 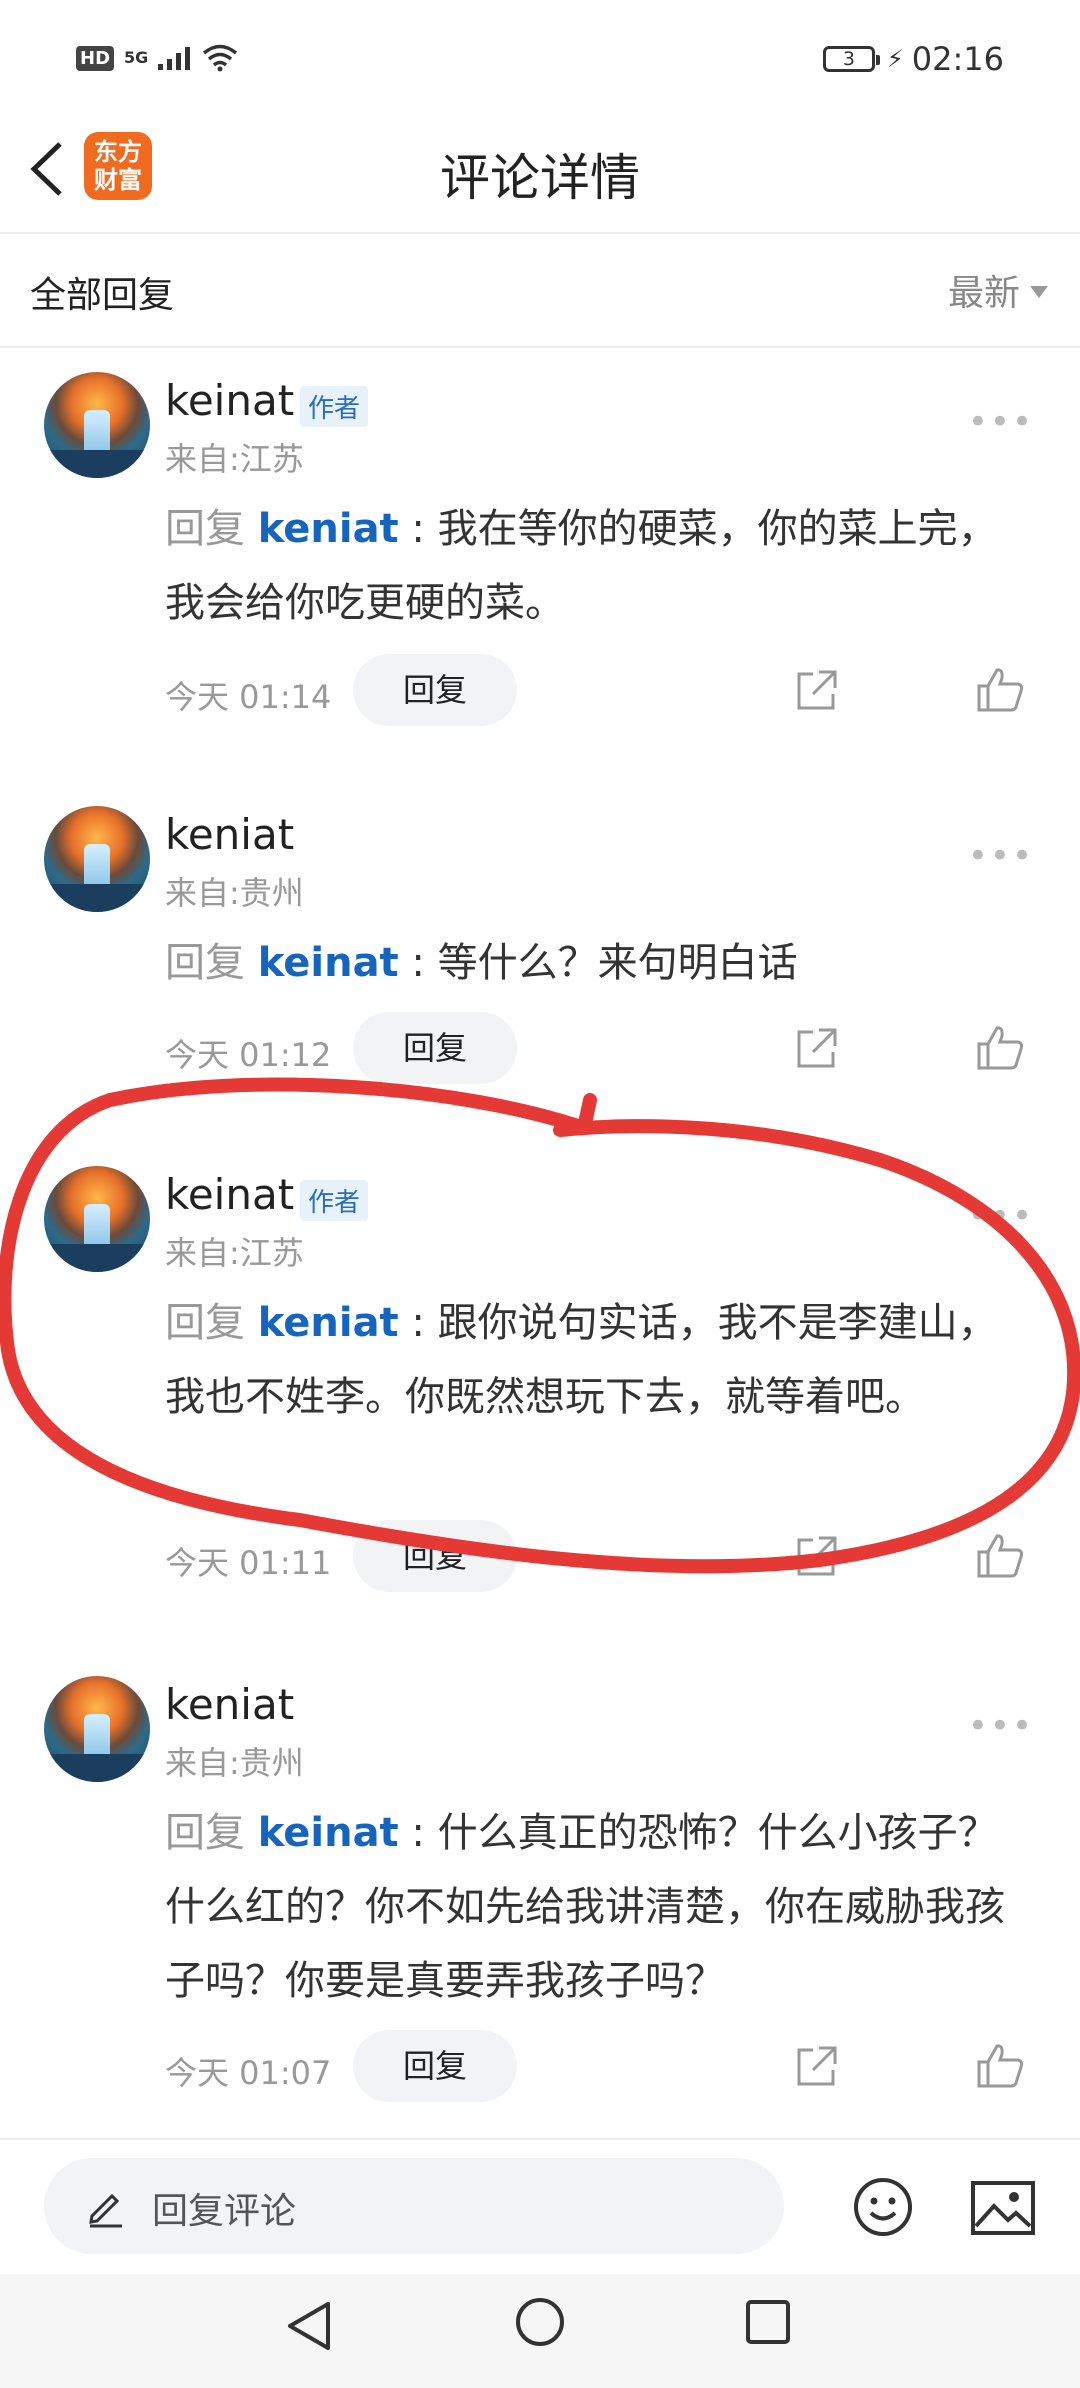 What do you see at coordinates (851, 59) in the screenshot?
I see `battery-icon: 3` at bounding box center [851, 59].